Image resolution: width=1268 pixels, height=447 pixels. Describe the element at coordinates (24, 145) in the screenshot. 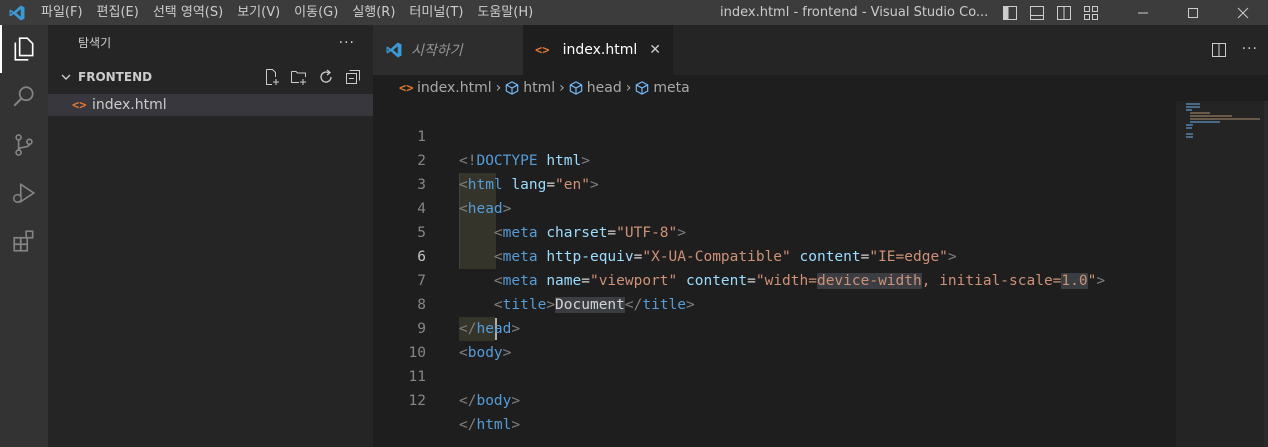

I see `source-control-icon` at that location.